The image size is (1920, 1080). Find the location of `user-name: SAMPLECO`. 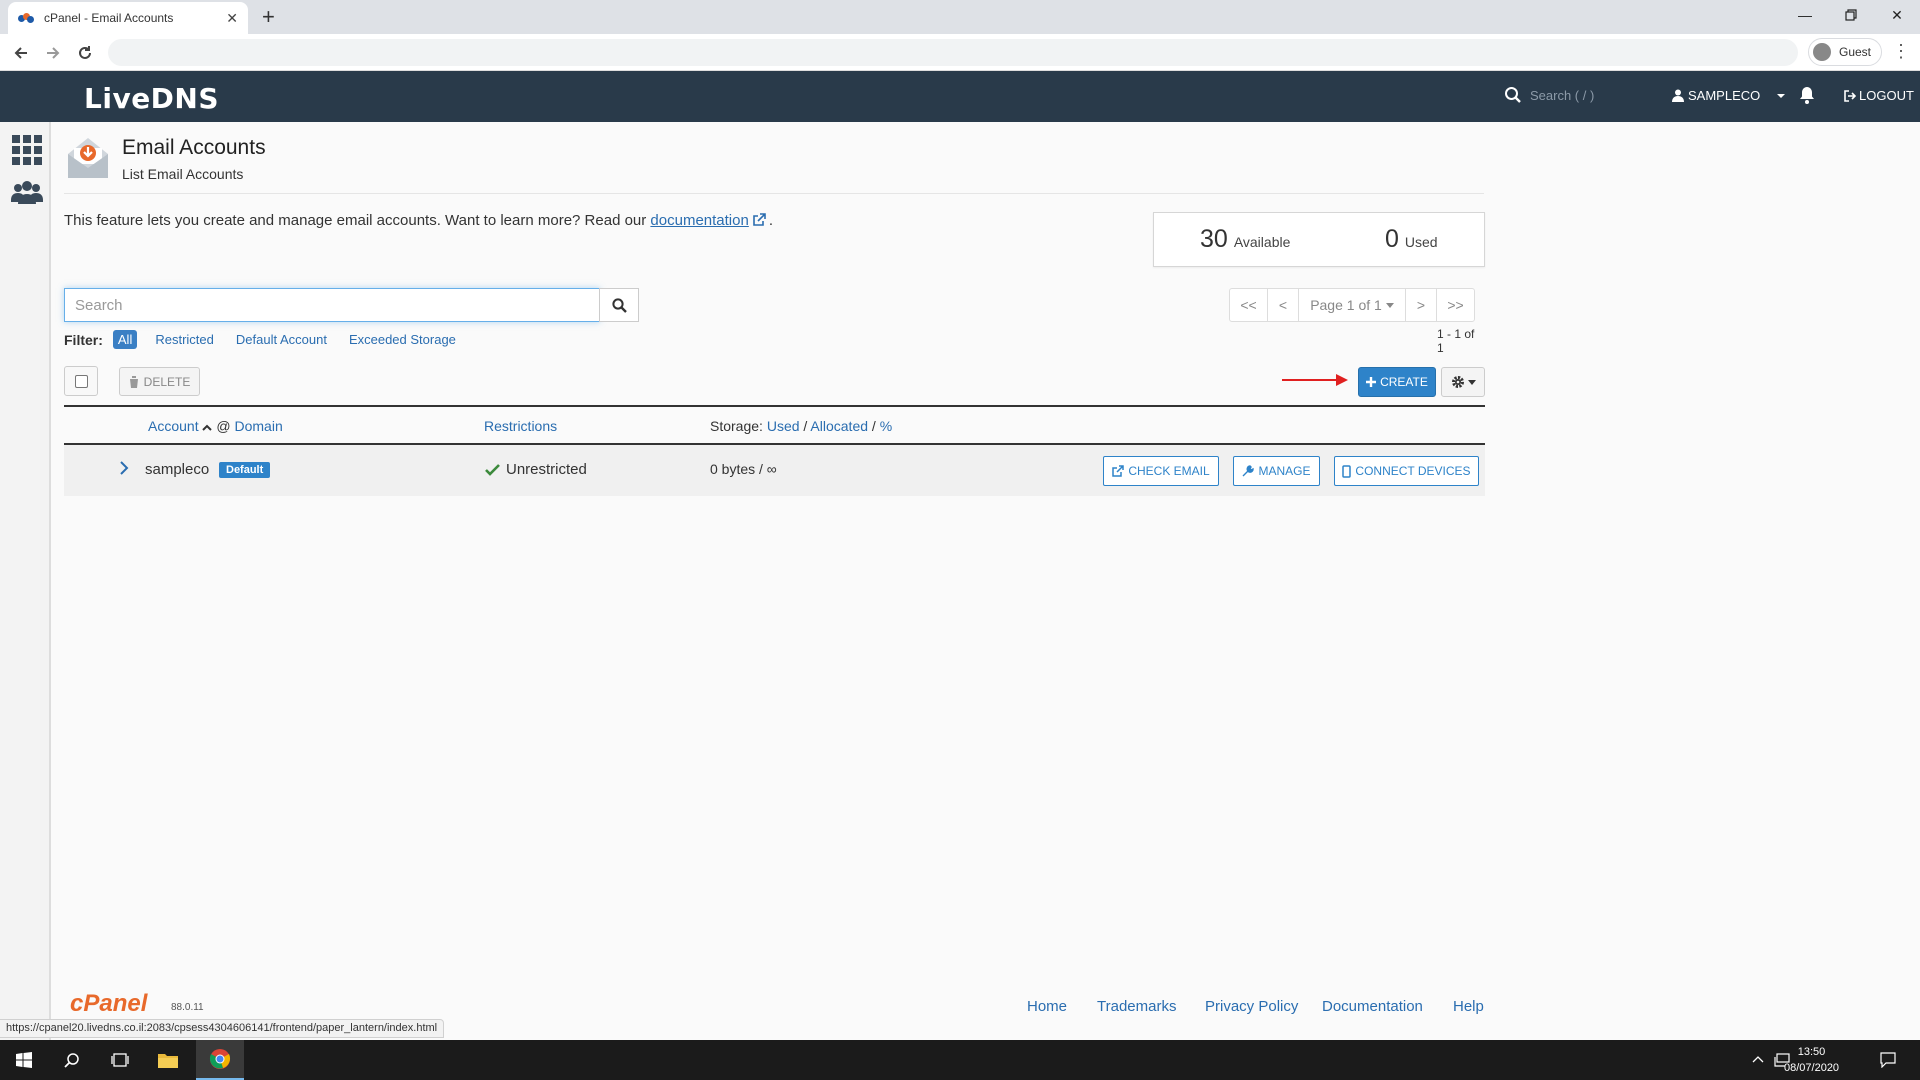

user-name: SAMPLECO is located at coordinates (1724, 95).